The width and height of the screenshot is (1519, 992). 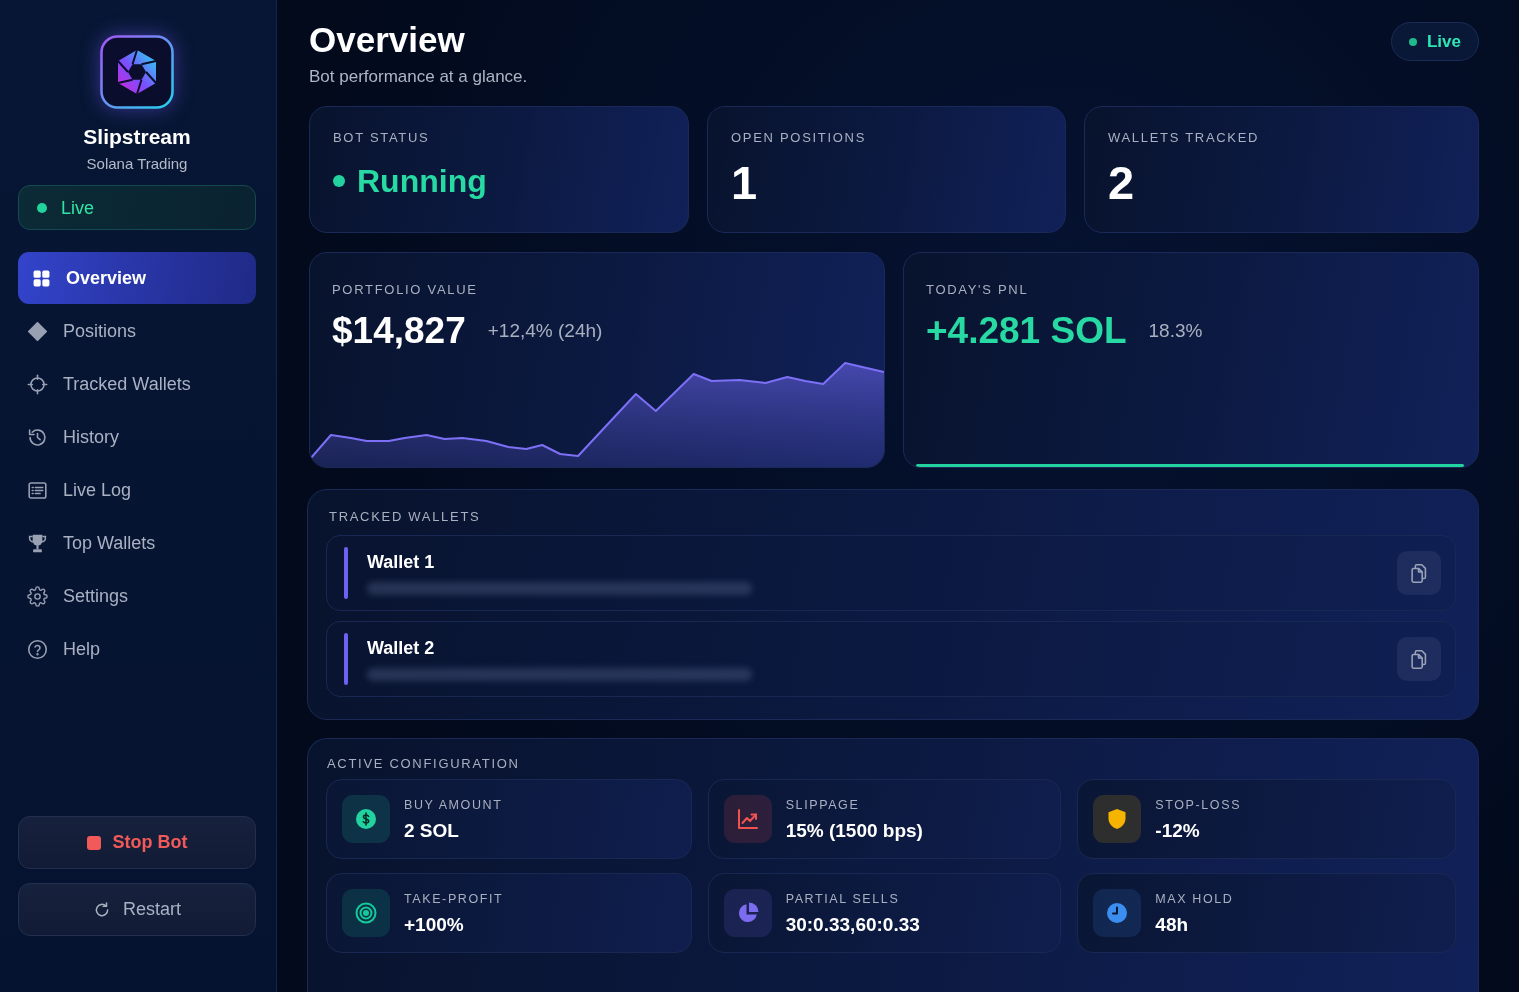 I want to click on config-label: MAX HOLD, so click(x=1194, y=898).